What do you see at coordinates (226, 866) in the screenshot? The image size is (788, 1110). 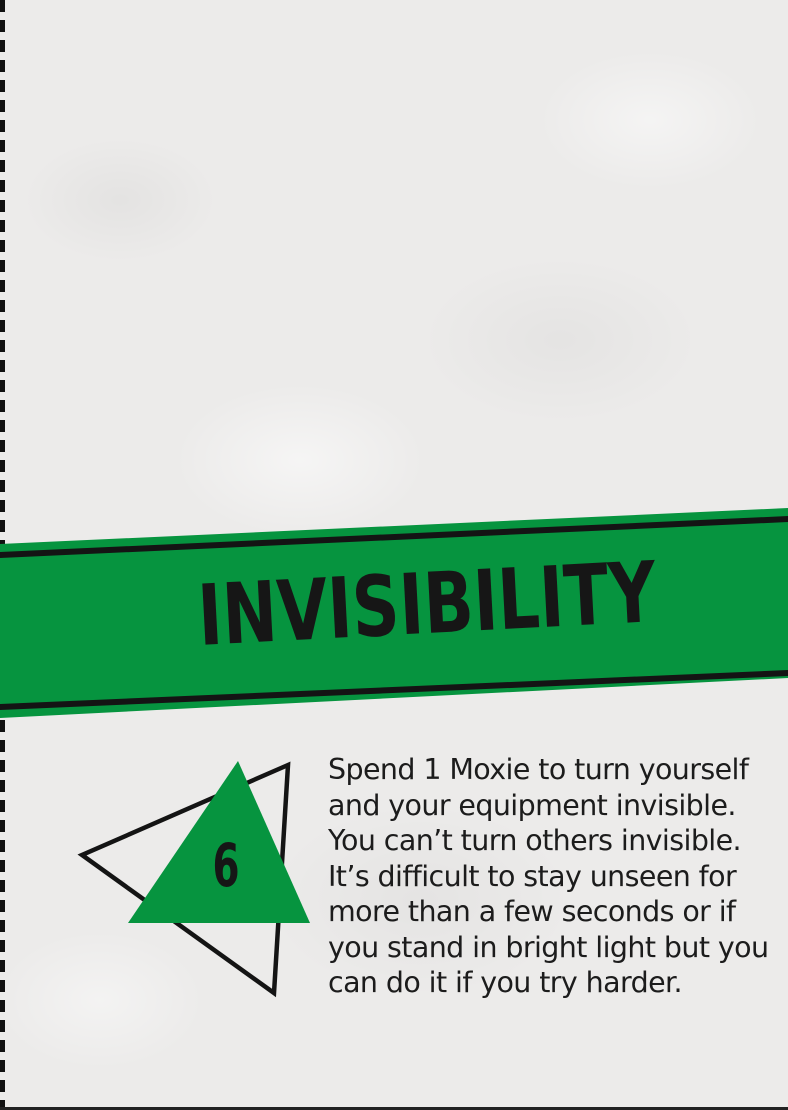 I see `cost-value: 6` at bounding box center [226, 866].